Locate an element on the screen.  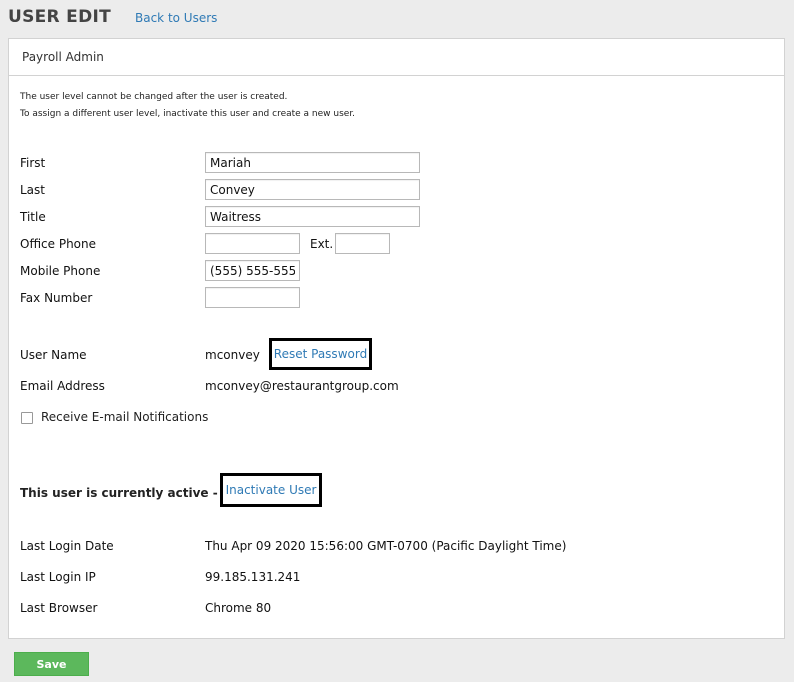
ext-input is located at coordinates (362, 243).